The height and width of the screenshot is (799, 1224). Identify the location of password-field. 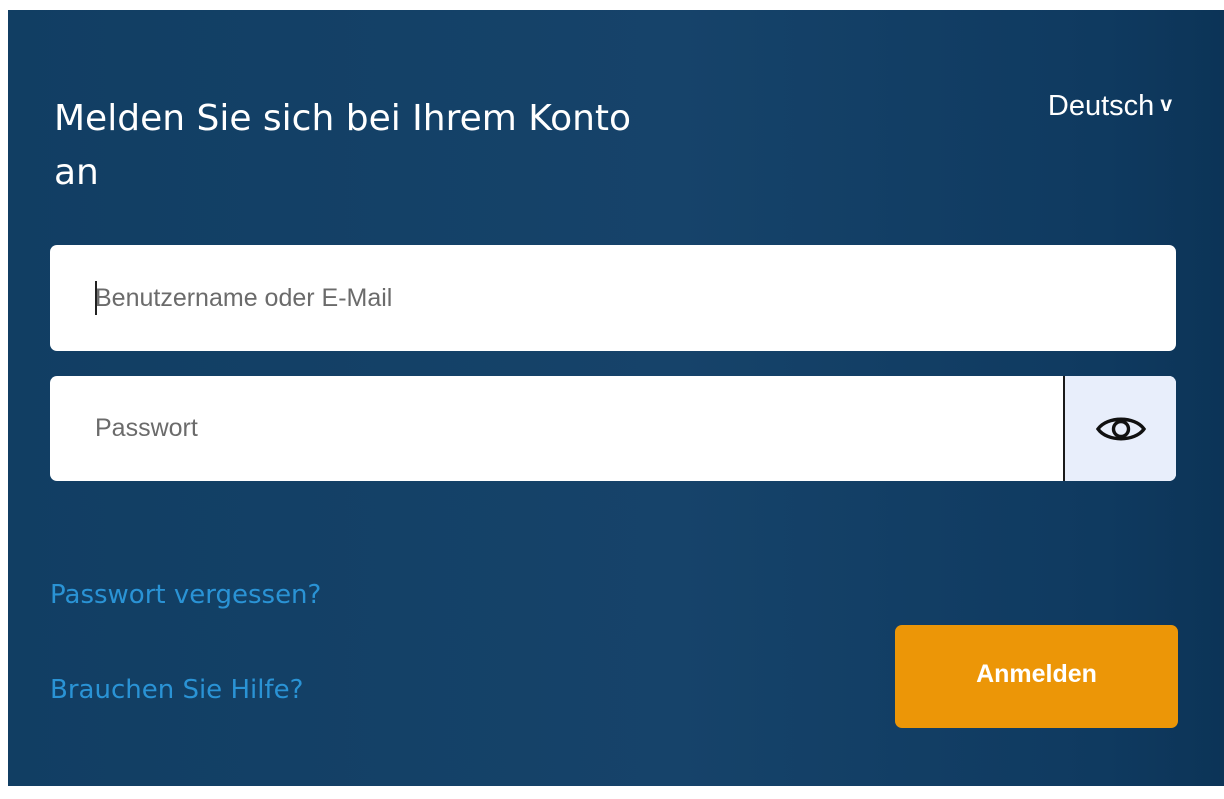
(613, 428).